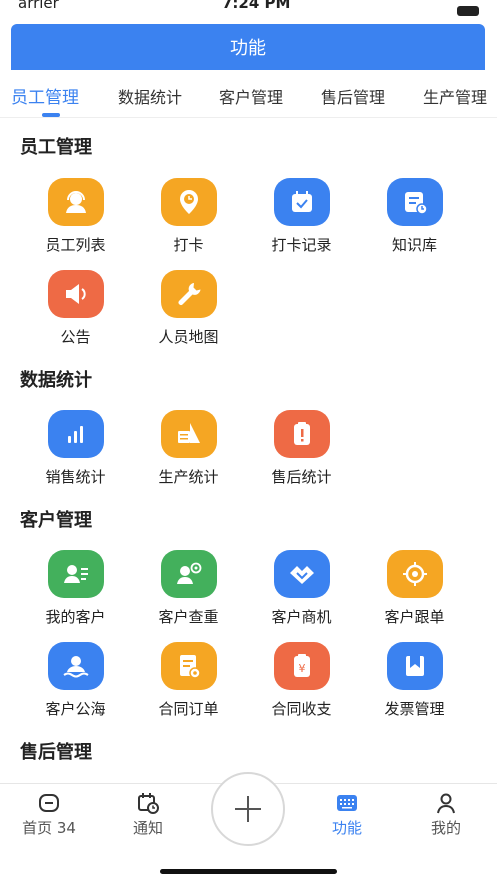 The image size is (497, 883). Describe the element at coordinates (301, 617) in the screenshot. I see `grid-label: 客户商机` at that location.